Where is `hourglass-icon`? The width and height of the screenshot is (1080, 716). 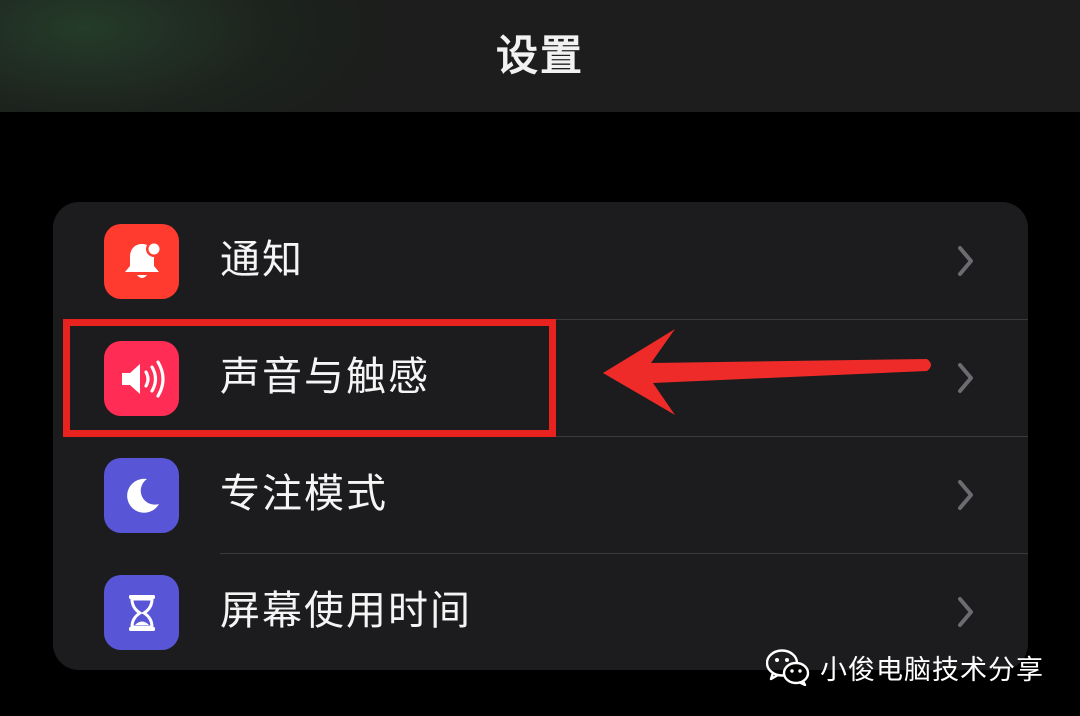
hourglass-icon is located at coordinates (141, 612).